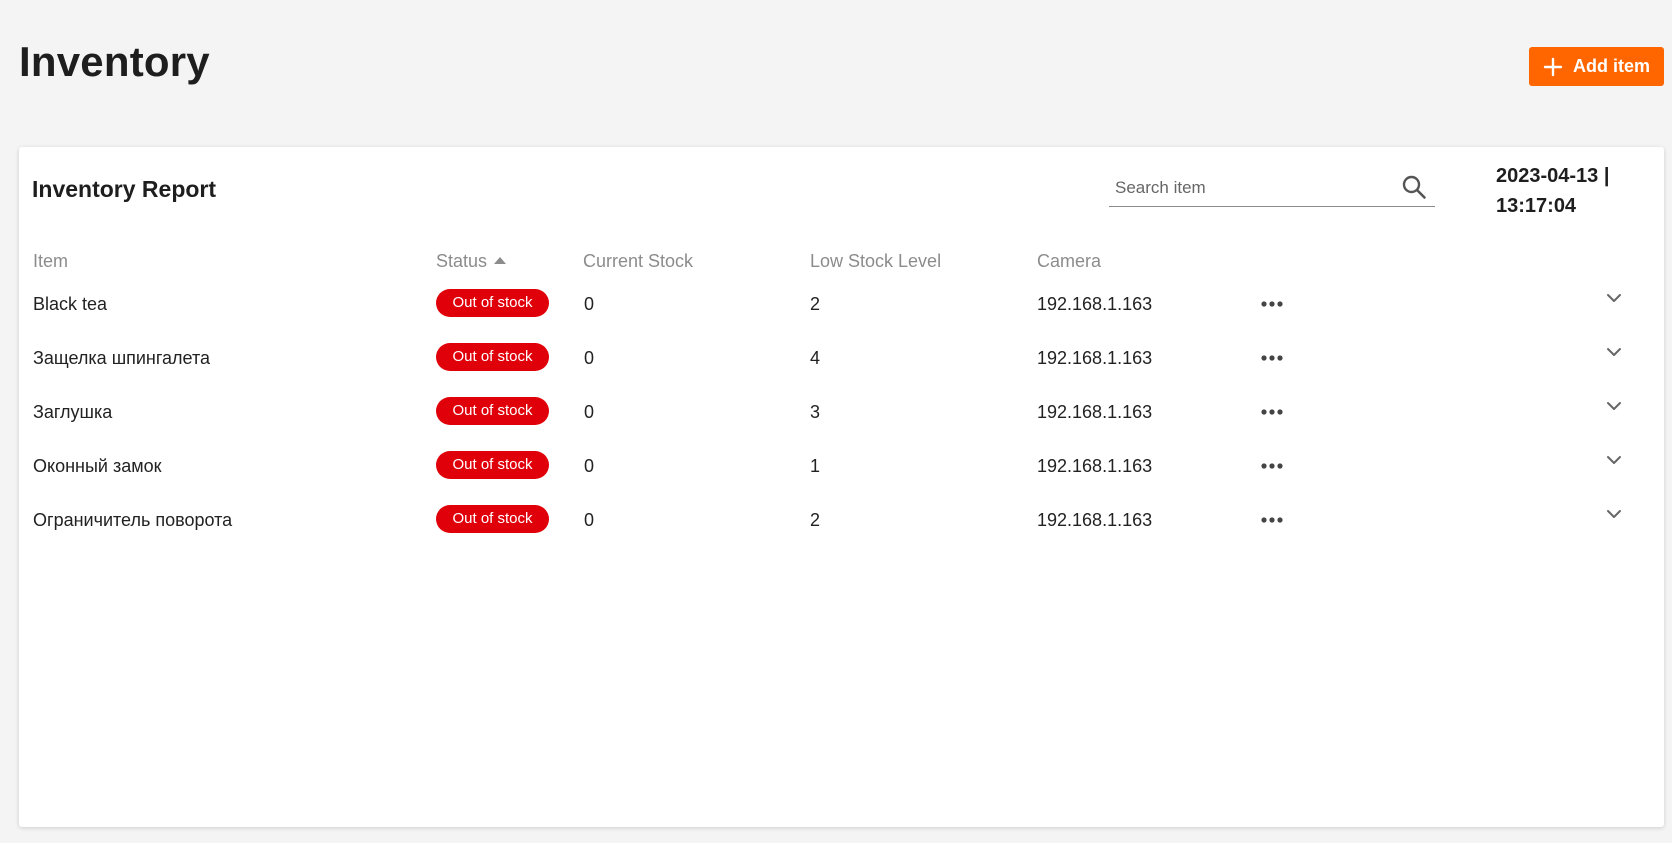 This screenshot has height=843, width=1672. I want to click on column-header-low-stock-level-label: Low Stock Level, so click(876, 261).